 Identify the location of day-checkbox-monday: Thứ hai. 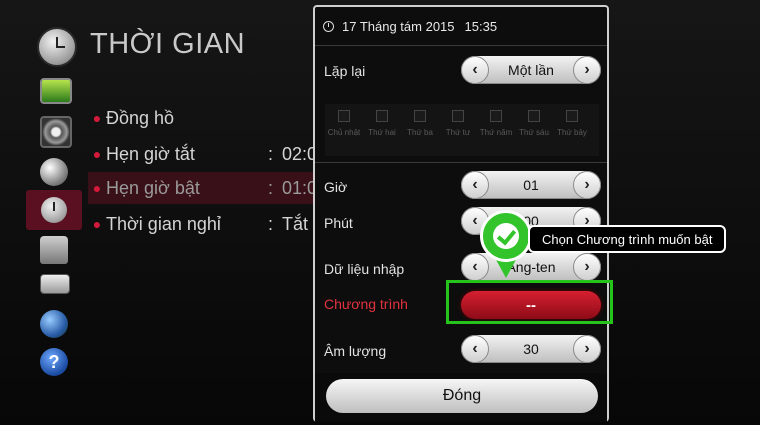
(382, 123).